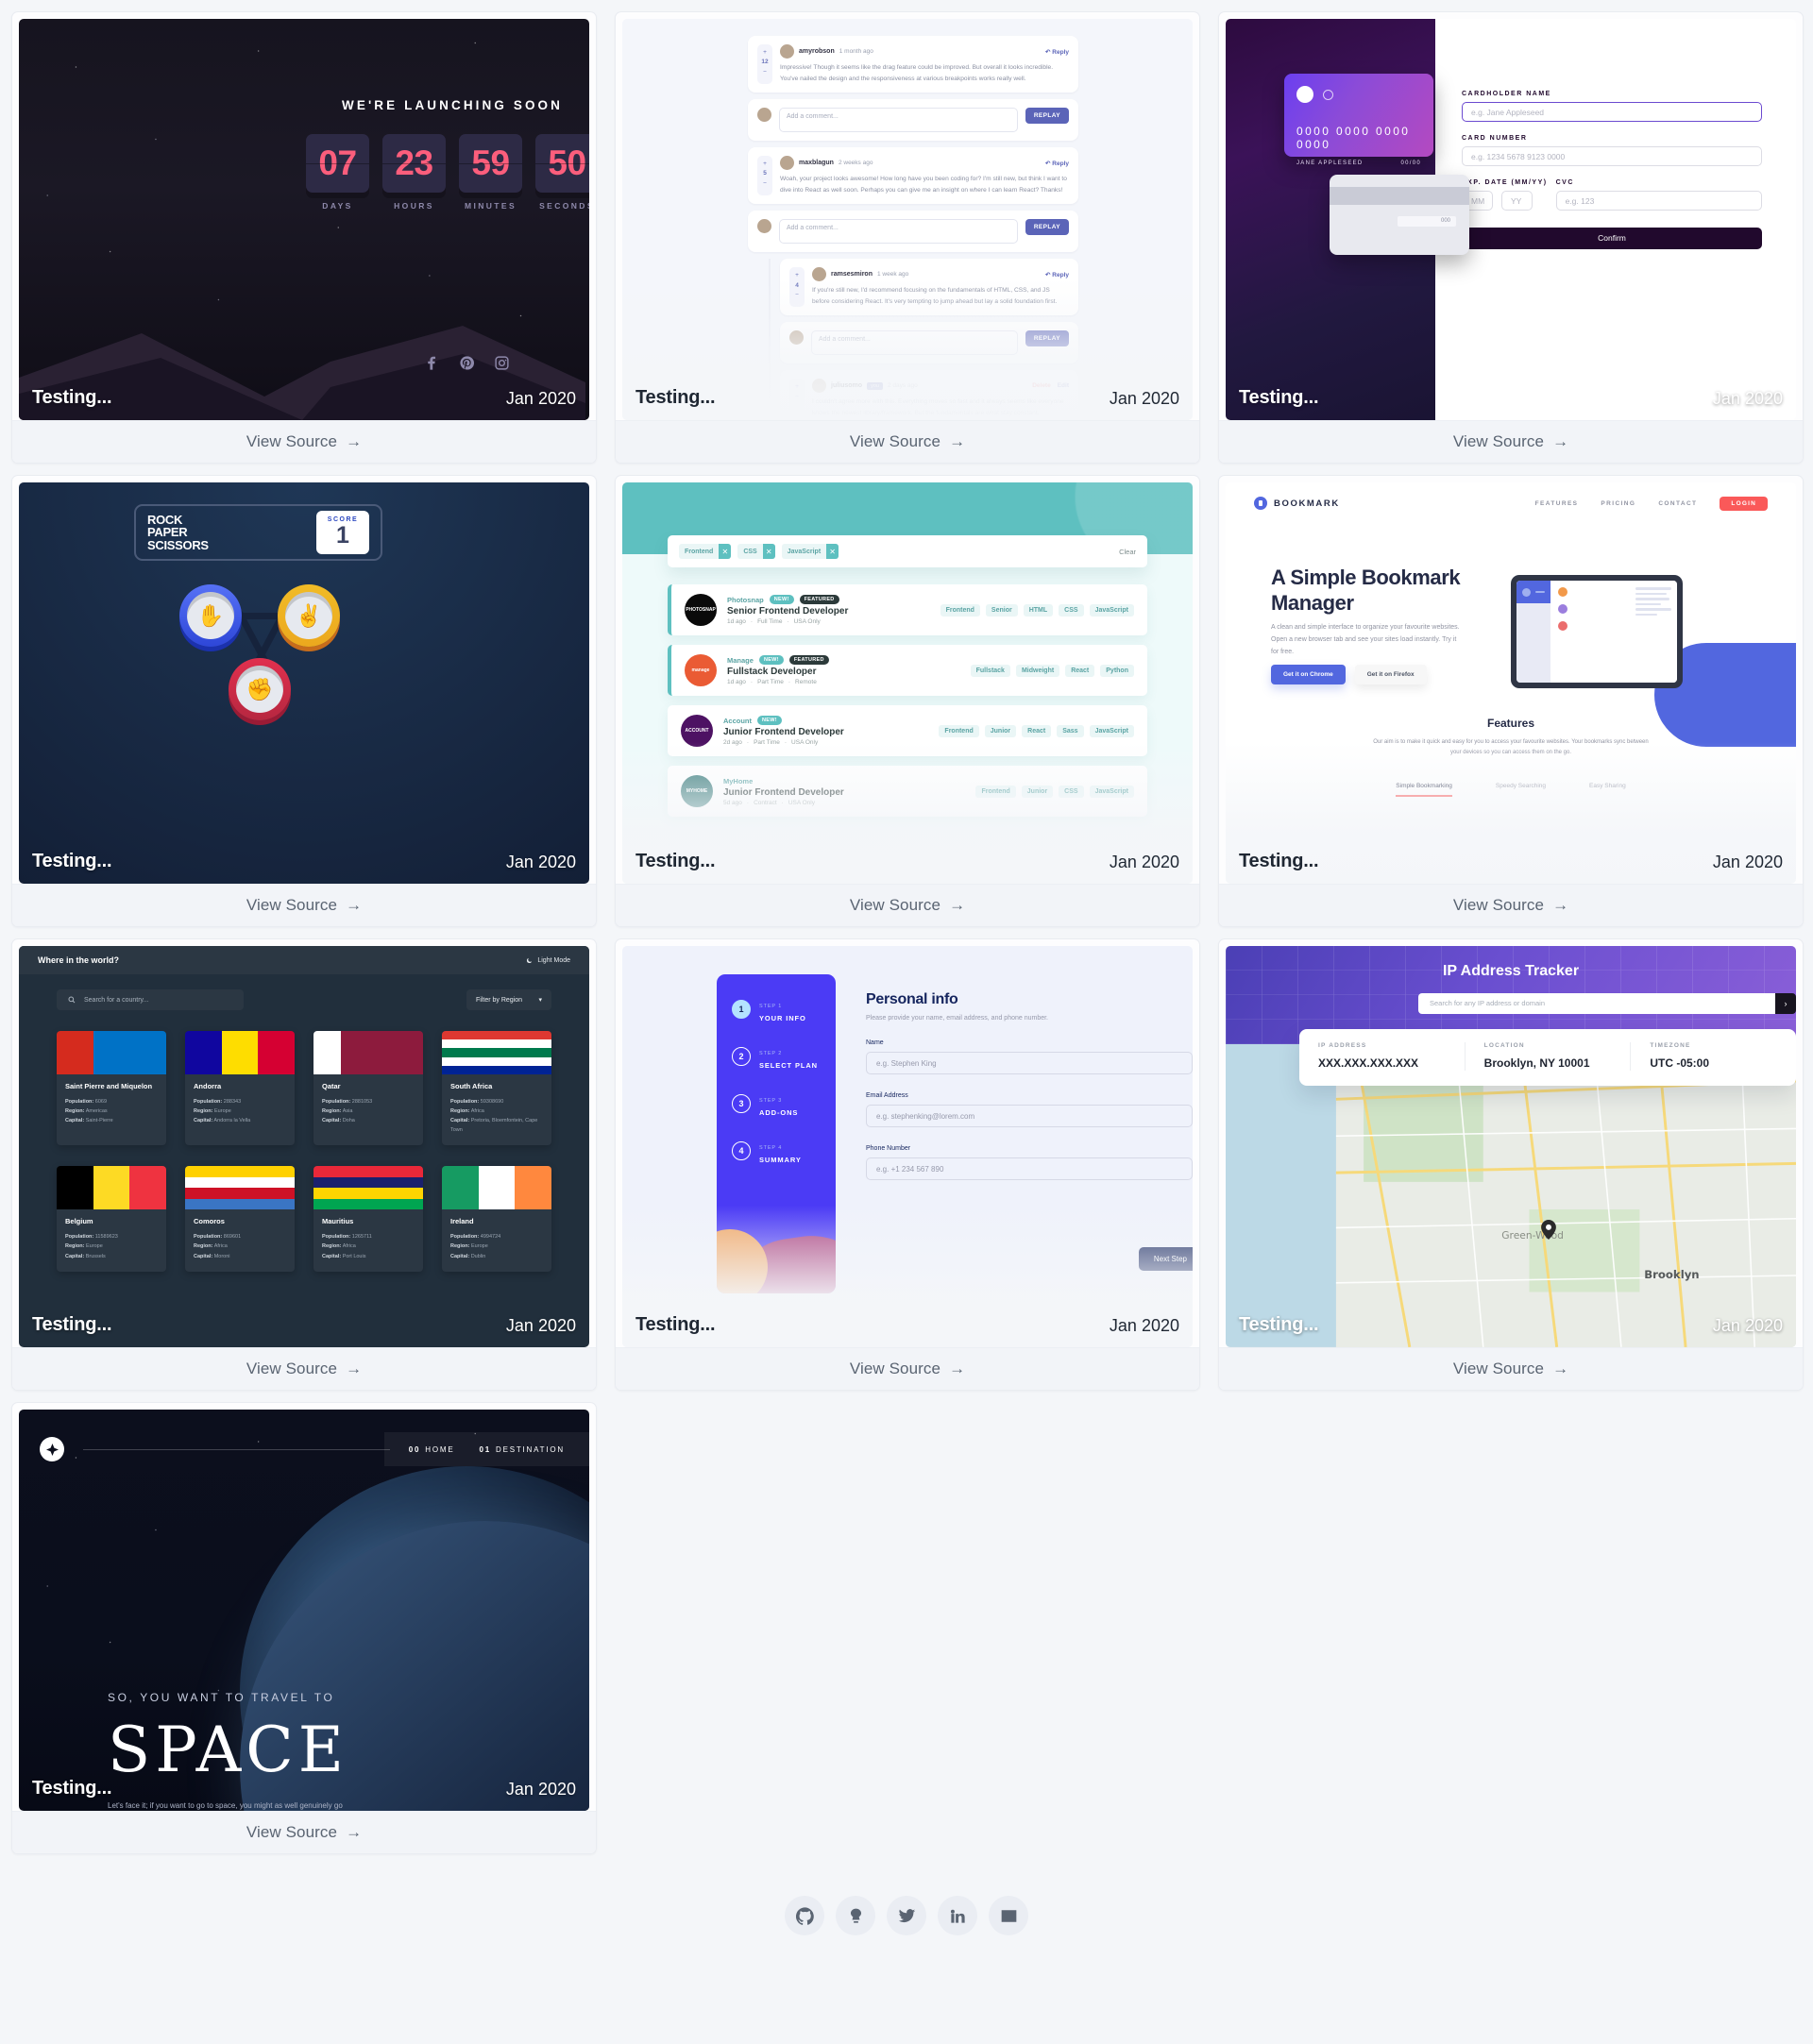 This screenshot has height=2044, width=1813. What do you see at coordinates (52, 1449) in the screenshot?
I see `logo-icon` at bounding box center [52, 1449].